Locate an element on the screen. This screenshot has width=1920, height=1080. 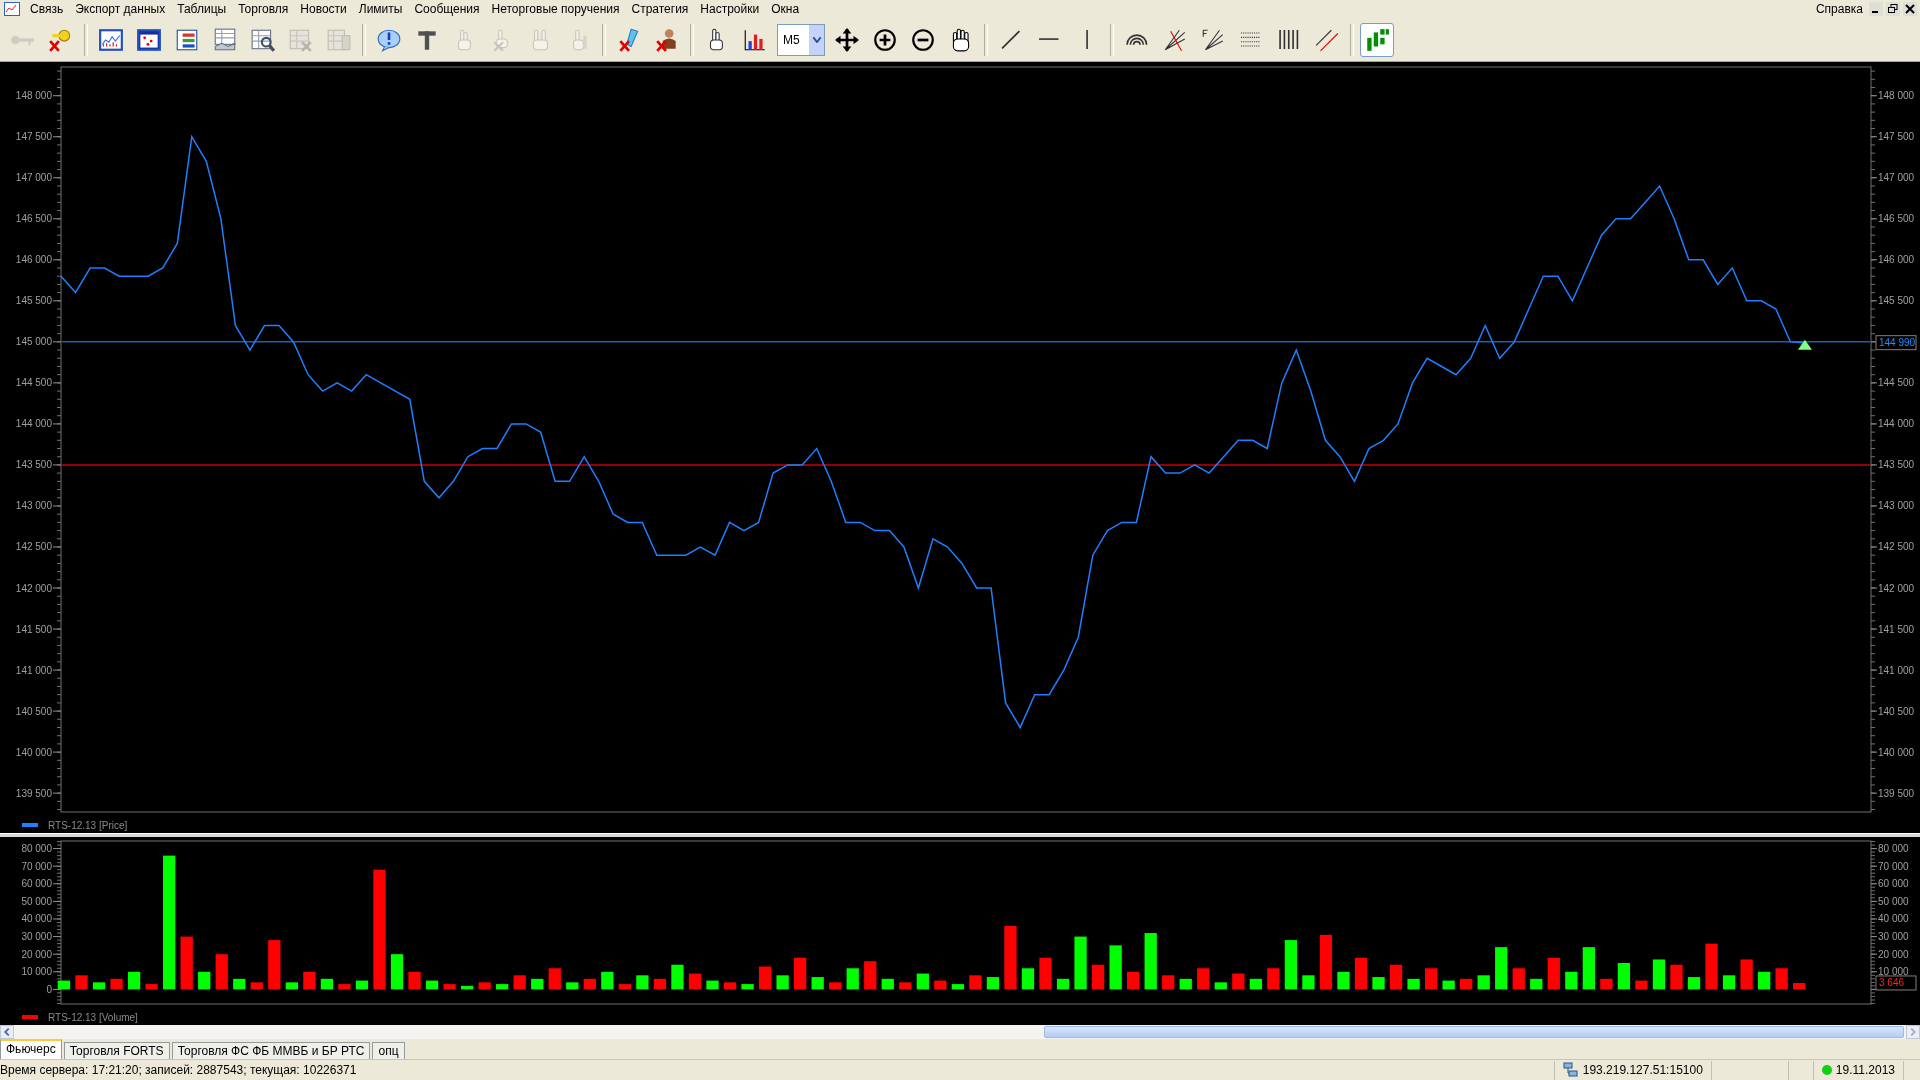
move-icon is located at coordinates (847, 39).